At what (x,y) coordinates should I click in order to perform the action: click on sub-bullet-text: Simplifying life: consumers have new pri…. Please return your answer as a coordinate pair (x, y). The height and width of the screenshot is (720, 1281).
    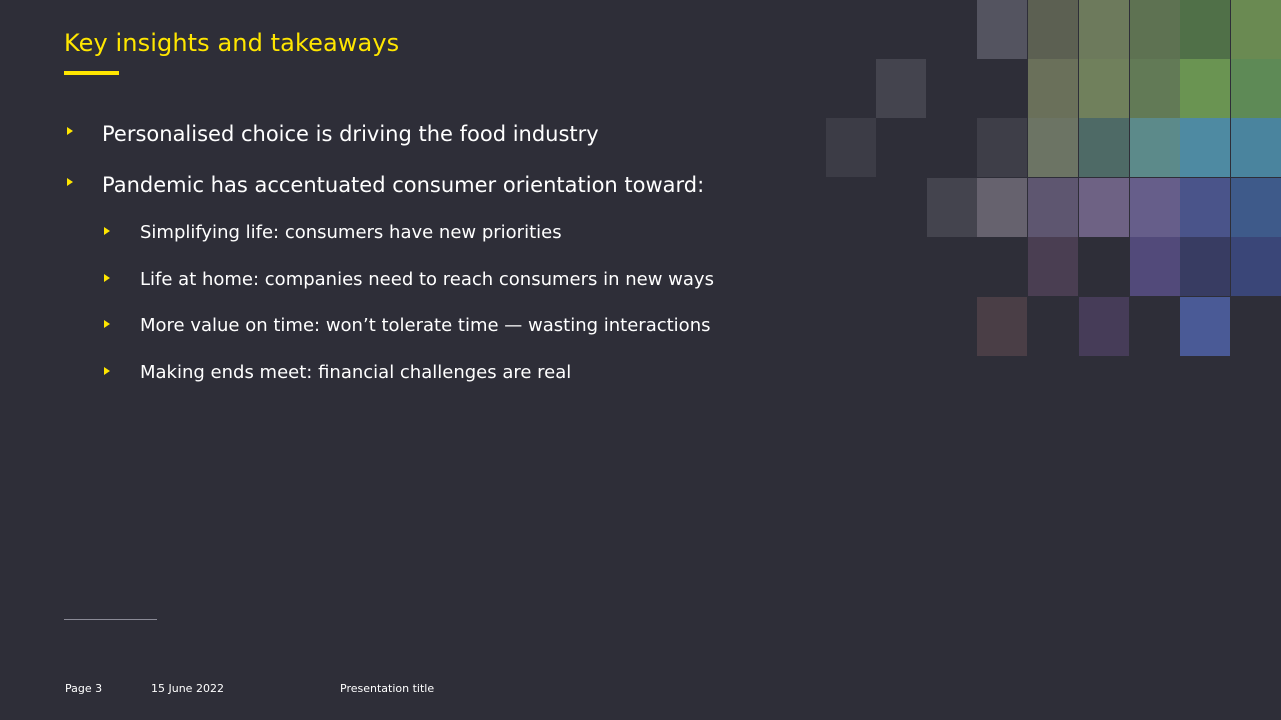
    Looking at the image, I should click on (351, 232).